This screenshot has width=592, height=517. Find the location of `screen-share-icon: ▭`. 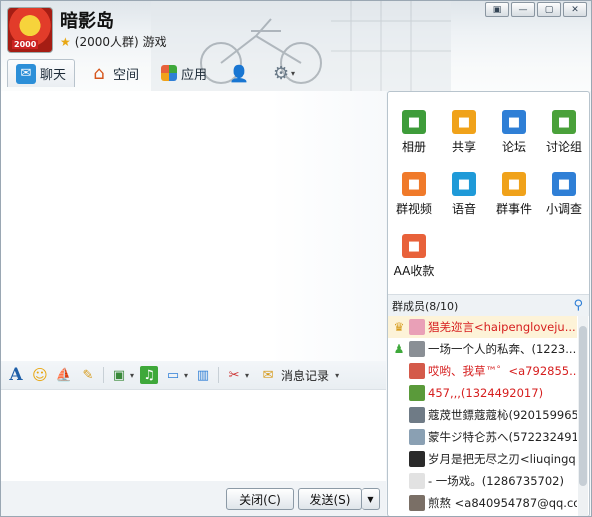

screen-share-icon: ▭ is located at coordinates (173, 375).